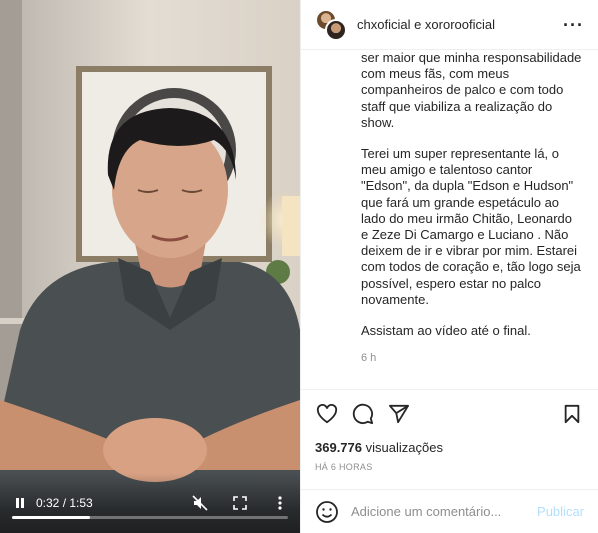 The height and width of the screenshot is (533, 598). I want to click on collab-avatars, so click(331, 24).